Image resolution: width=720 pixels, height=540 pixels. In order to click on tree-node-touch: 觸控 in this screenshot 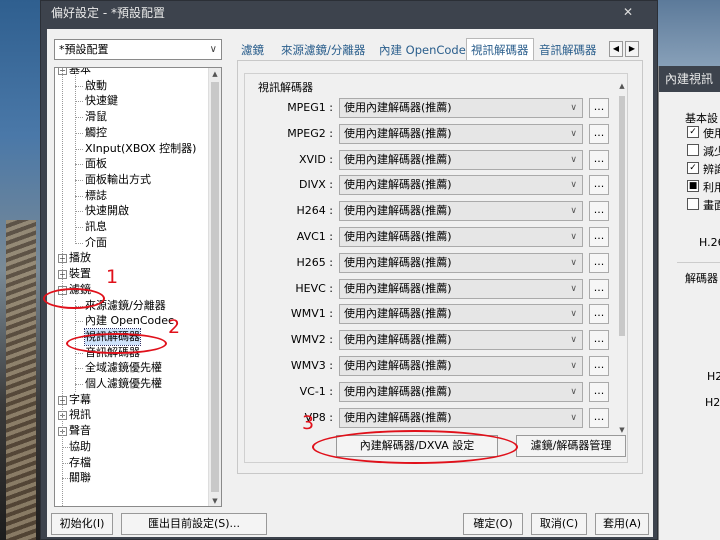, I will do `click(96, 133)`.